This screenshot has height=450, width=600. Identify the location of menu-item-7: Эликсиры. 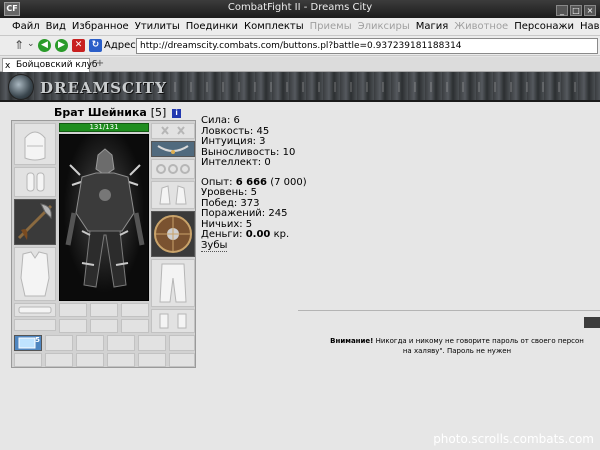
(384, 27).